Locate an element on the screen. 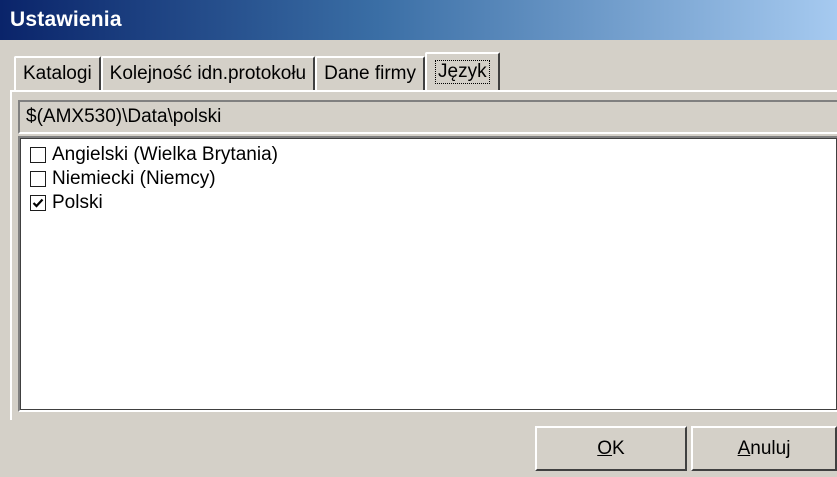 The image size is (837, 477). tab-kolejnosc: Kolejność idn.protokołu is located at coordinates (208, 73).